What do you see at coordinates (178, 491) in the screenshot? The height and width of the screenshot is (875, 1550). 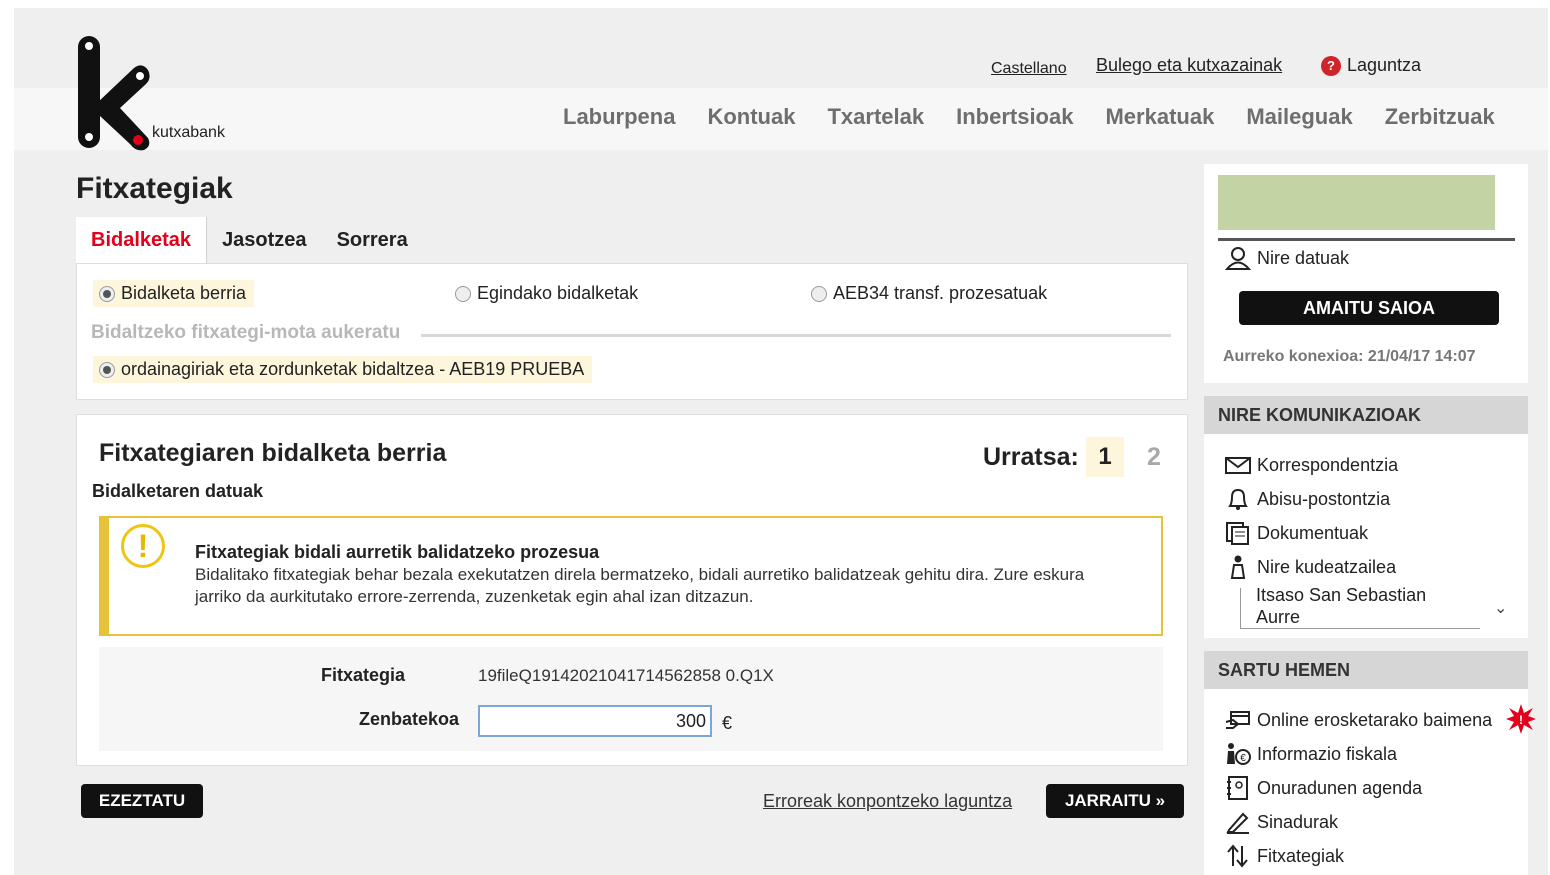 I see `form-subtitle: Bidalketaren datuak` at bounding box center [178, 491].